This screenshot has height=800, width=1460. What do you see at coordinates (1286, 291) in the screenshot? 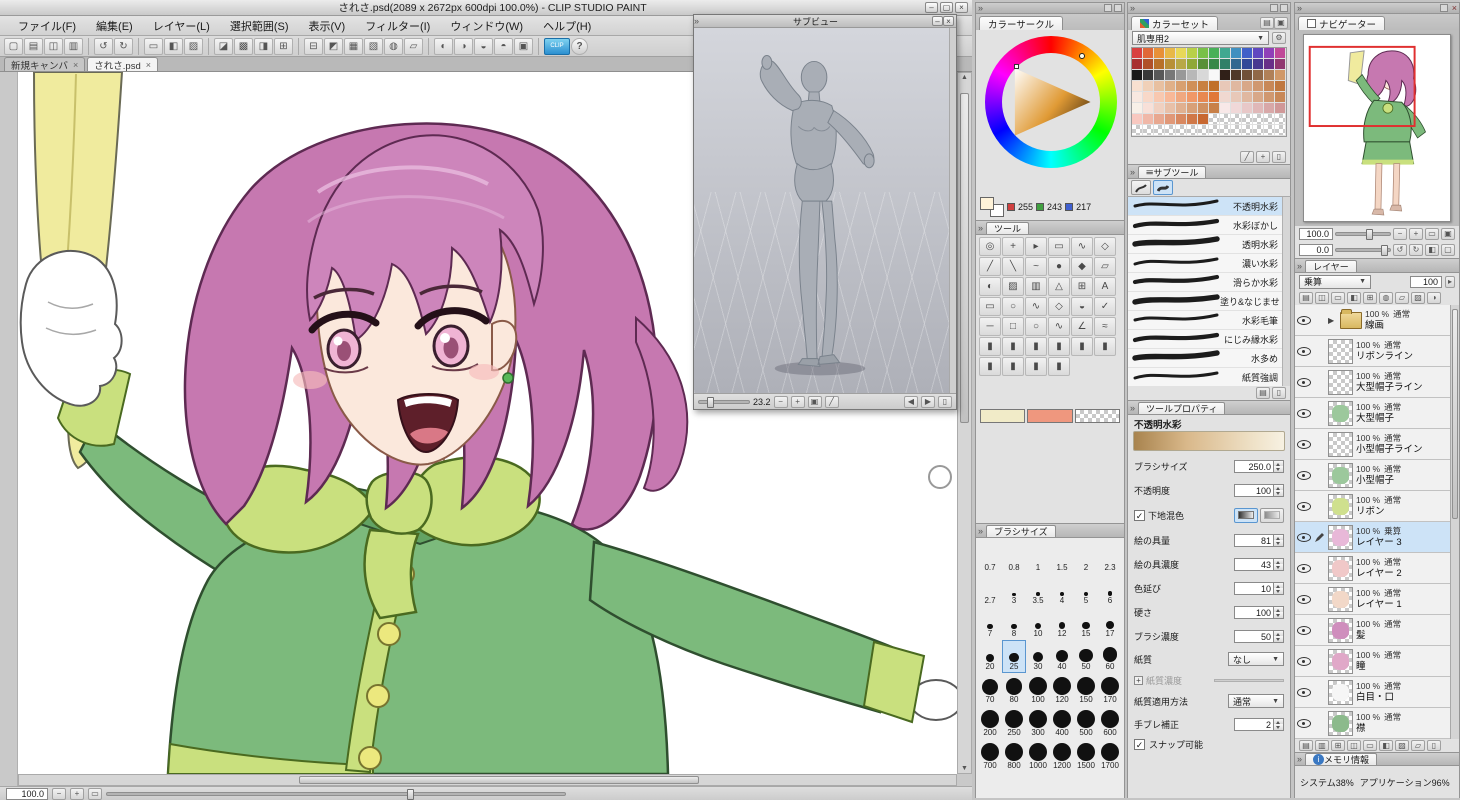
I see `subtool-scrollbar` at bounding box center [1286, 291].